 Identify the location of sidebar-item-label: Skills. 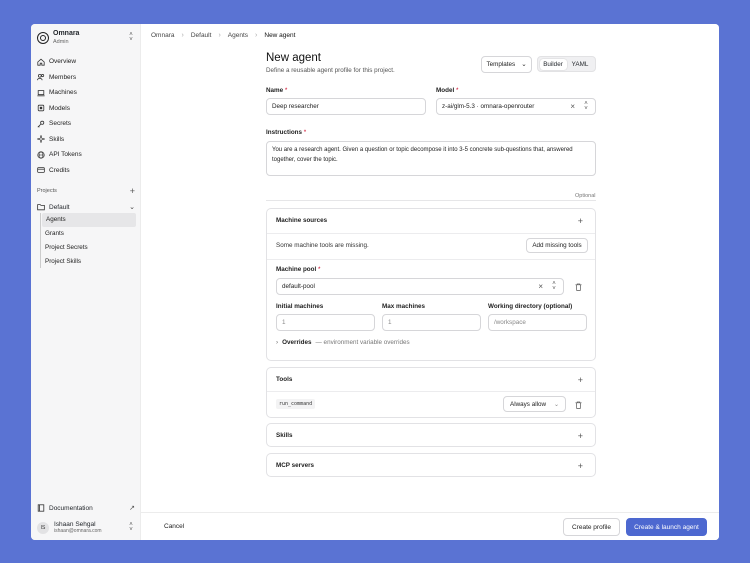
(57, 139).